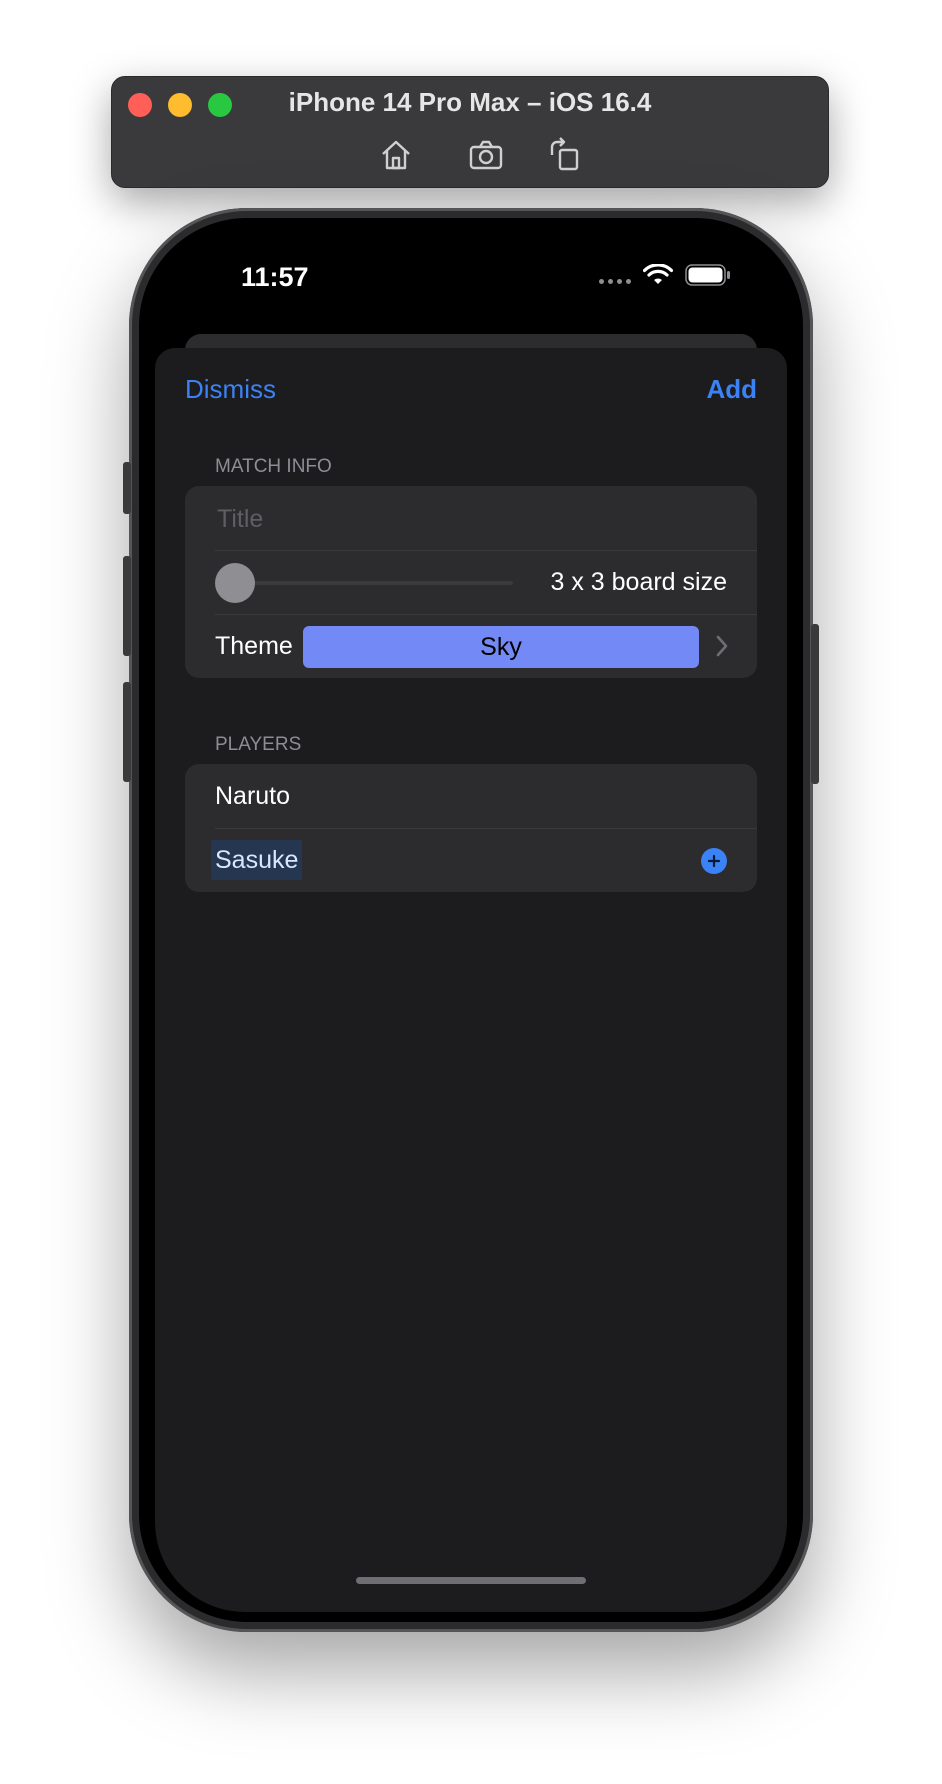 This screenshot has width=942, height=1784. What do you see at coordinates (471, 796) in the screenshot?
I see `list-item: Naruto` at bounding box center [471, 796].